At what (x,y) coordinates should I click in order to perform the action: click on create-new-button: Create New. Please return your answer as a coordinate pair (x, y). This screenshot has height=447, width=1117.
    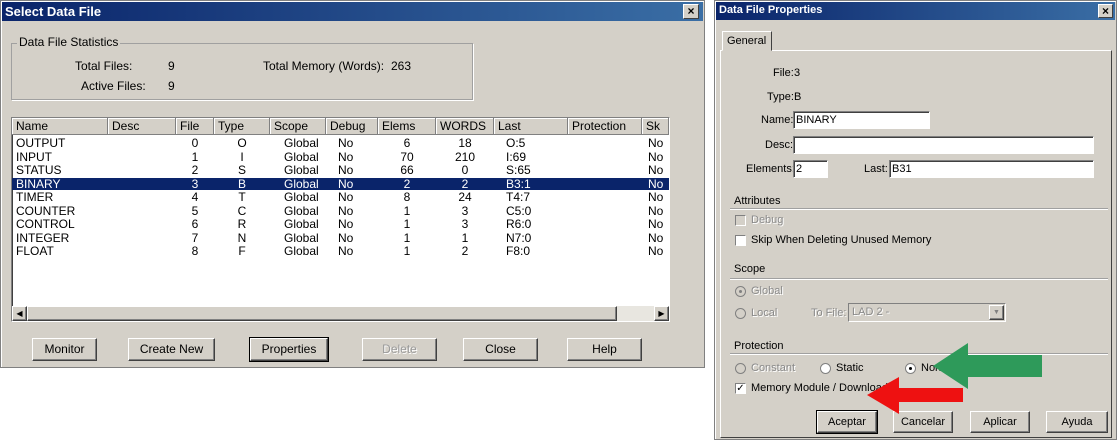
    Looking at the image, I should click on (171, 349).